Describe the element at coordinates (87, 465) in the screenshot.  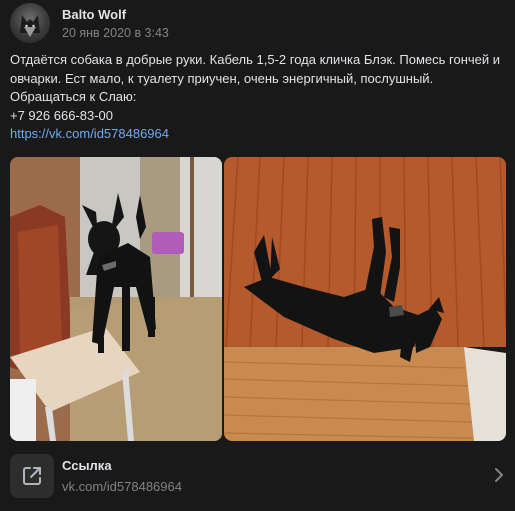
I see `link-title: Ссылка` at that location.